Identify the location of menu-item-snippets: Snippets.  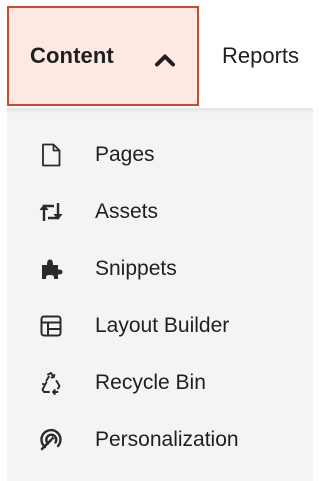
(160, 269).